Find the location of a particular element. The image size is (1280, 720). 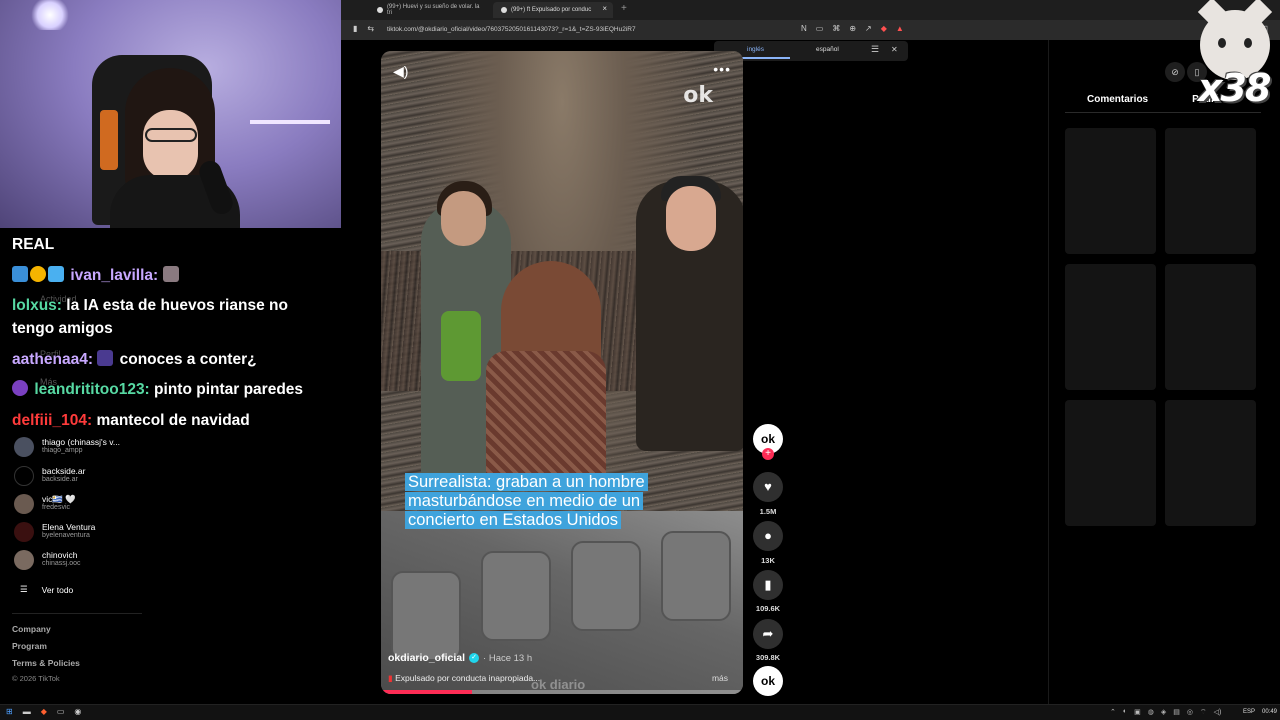

see-more-link: más is located at coordinates (720, 678).